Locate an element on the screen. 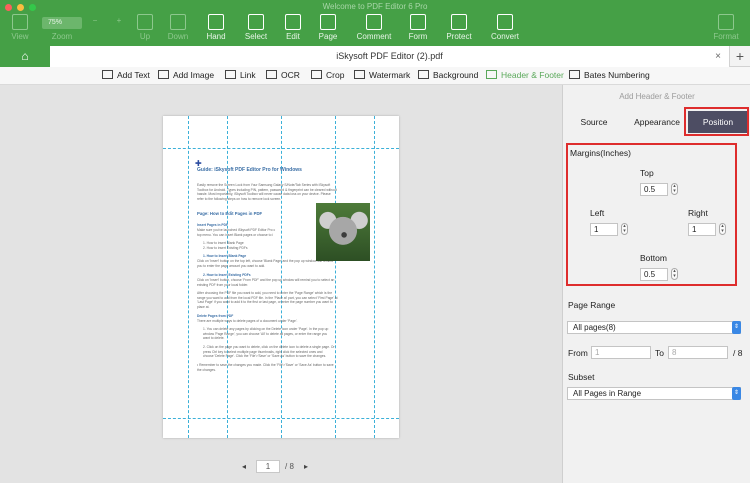  doc-heading: 1. How to Insert Blank Page is located at coordinates (225, 256).